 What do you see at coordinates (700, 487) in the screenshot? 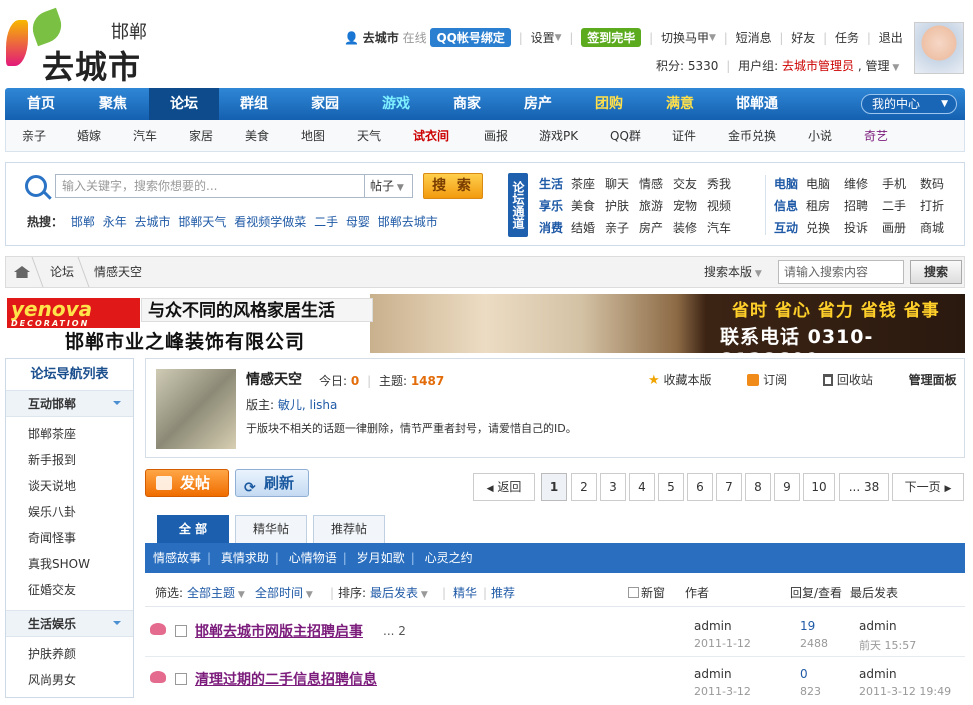
I see `pager-page: 6` at bounding box center [700, 487].